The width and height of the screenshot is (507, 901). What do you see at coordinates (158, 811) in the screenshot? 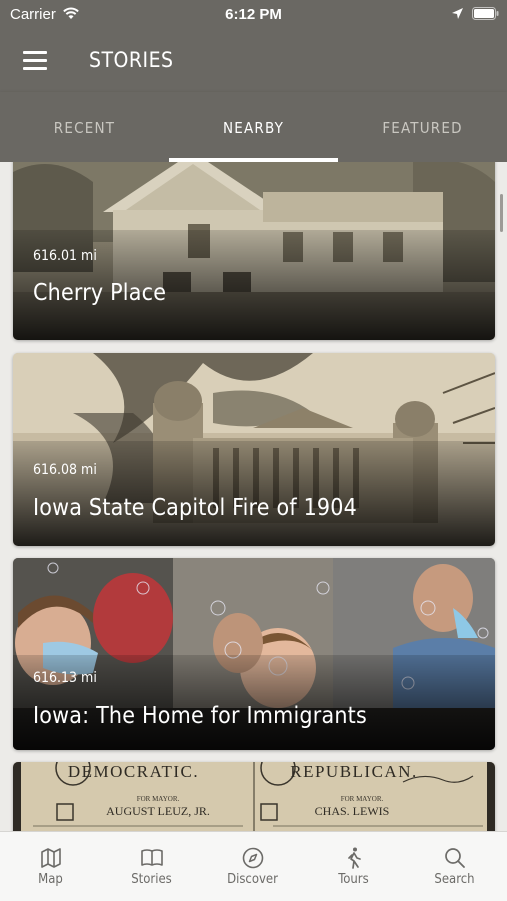
I see `ballot-candidate-left: AUGUST LEUZ, JR.` at bounding box center [158, 811].